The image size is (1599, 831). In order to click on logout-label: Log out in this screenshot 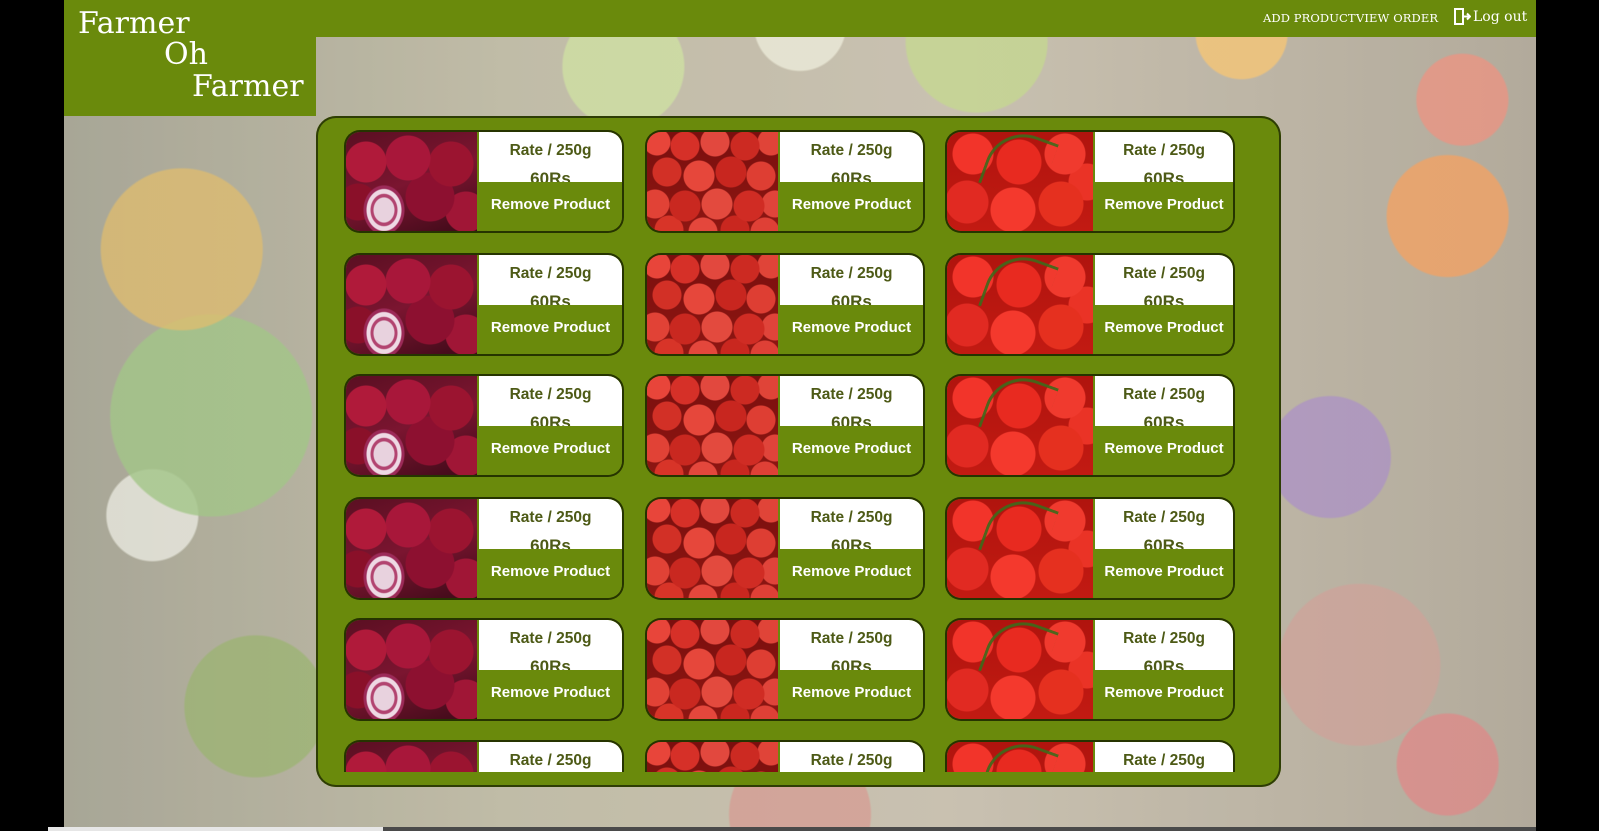, I will do `click(1500, 16)`.